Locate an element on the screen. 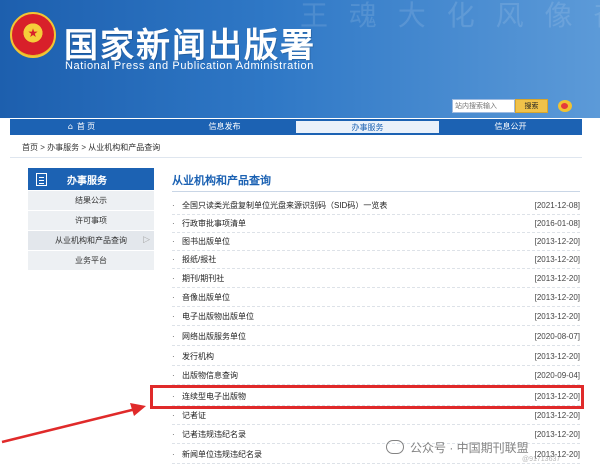  list-item-date: [2020-09-04] is located at coordinates (557, 375).